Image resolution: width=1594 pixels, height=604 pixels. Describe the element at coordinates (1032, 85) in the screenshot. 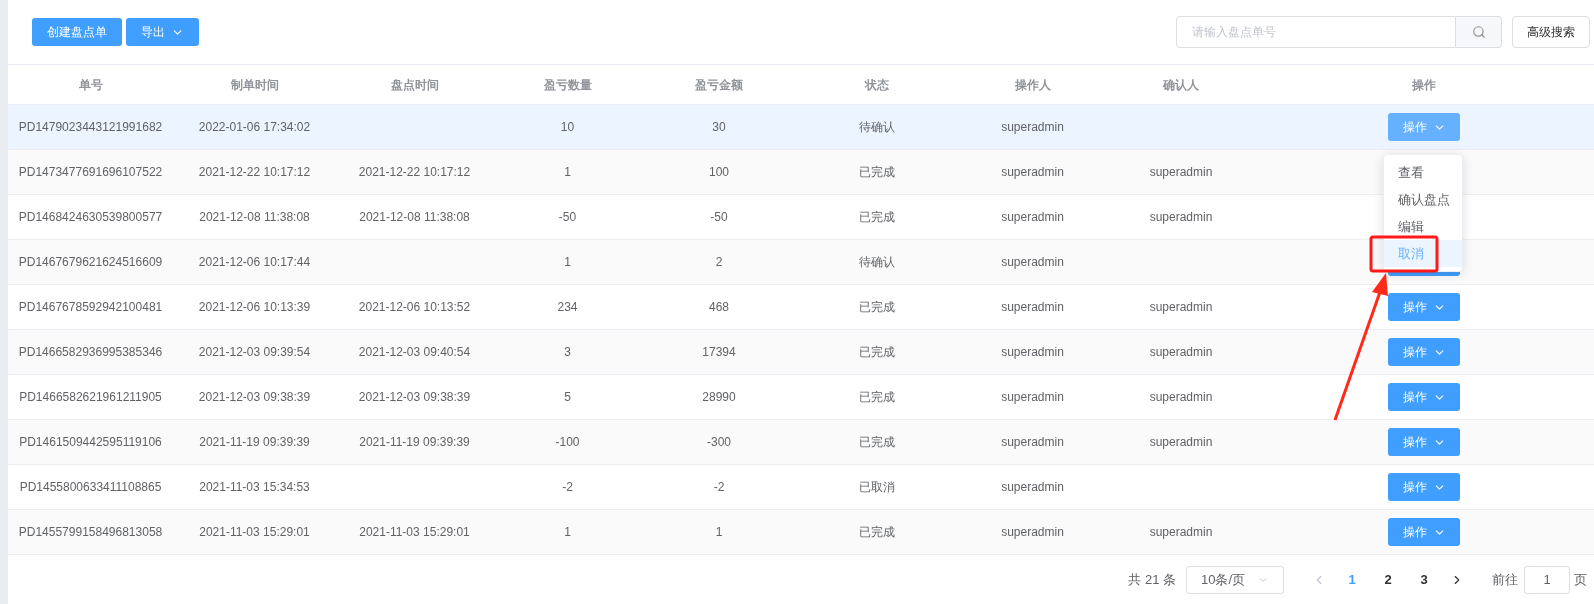

I see `column-header: 操作人` at that location.